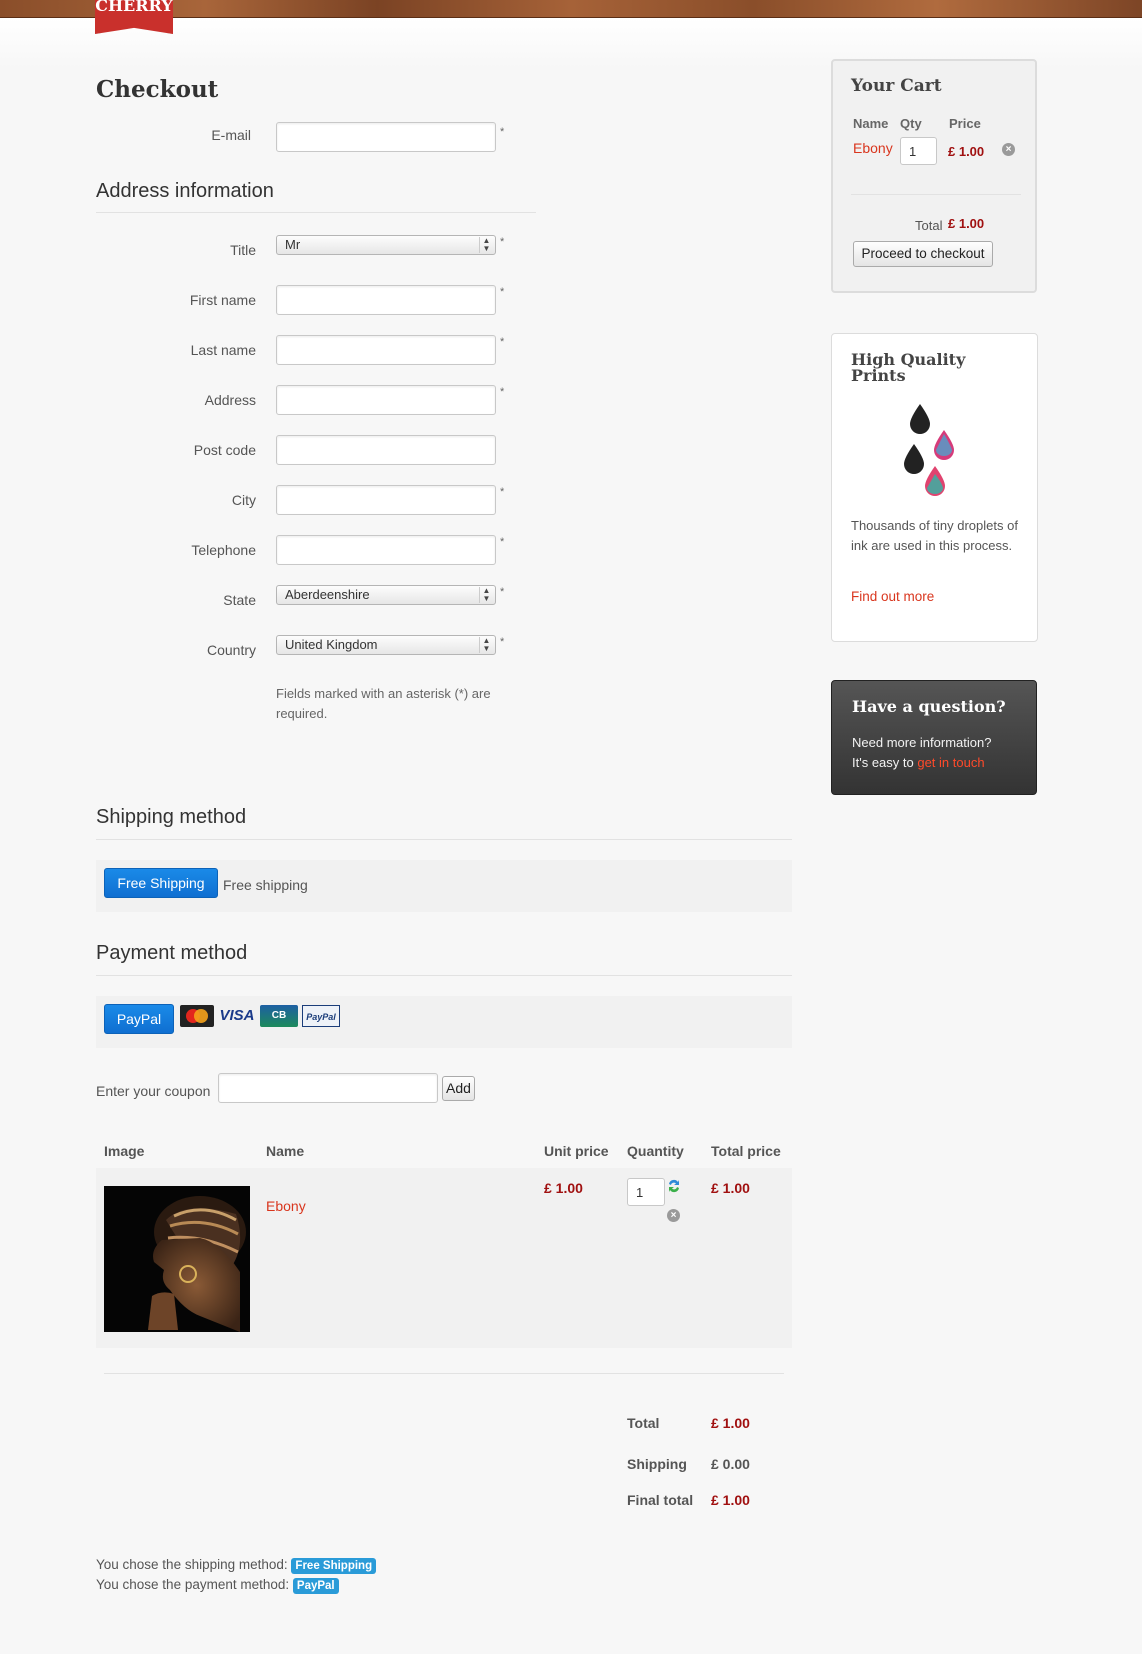 The height and width of the screenshot is (1654, 1142). Describe the element at coordinates (896, 86) in the screenshot. I see `cart-title: Your Cart` at that location.